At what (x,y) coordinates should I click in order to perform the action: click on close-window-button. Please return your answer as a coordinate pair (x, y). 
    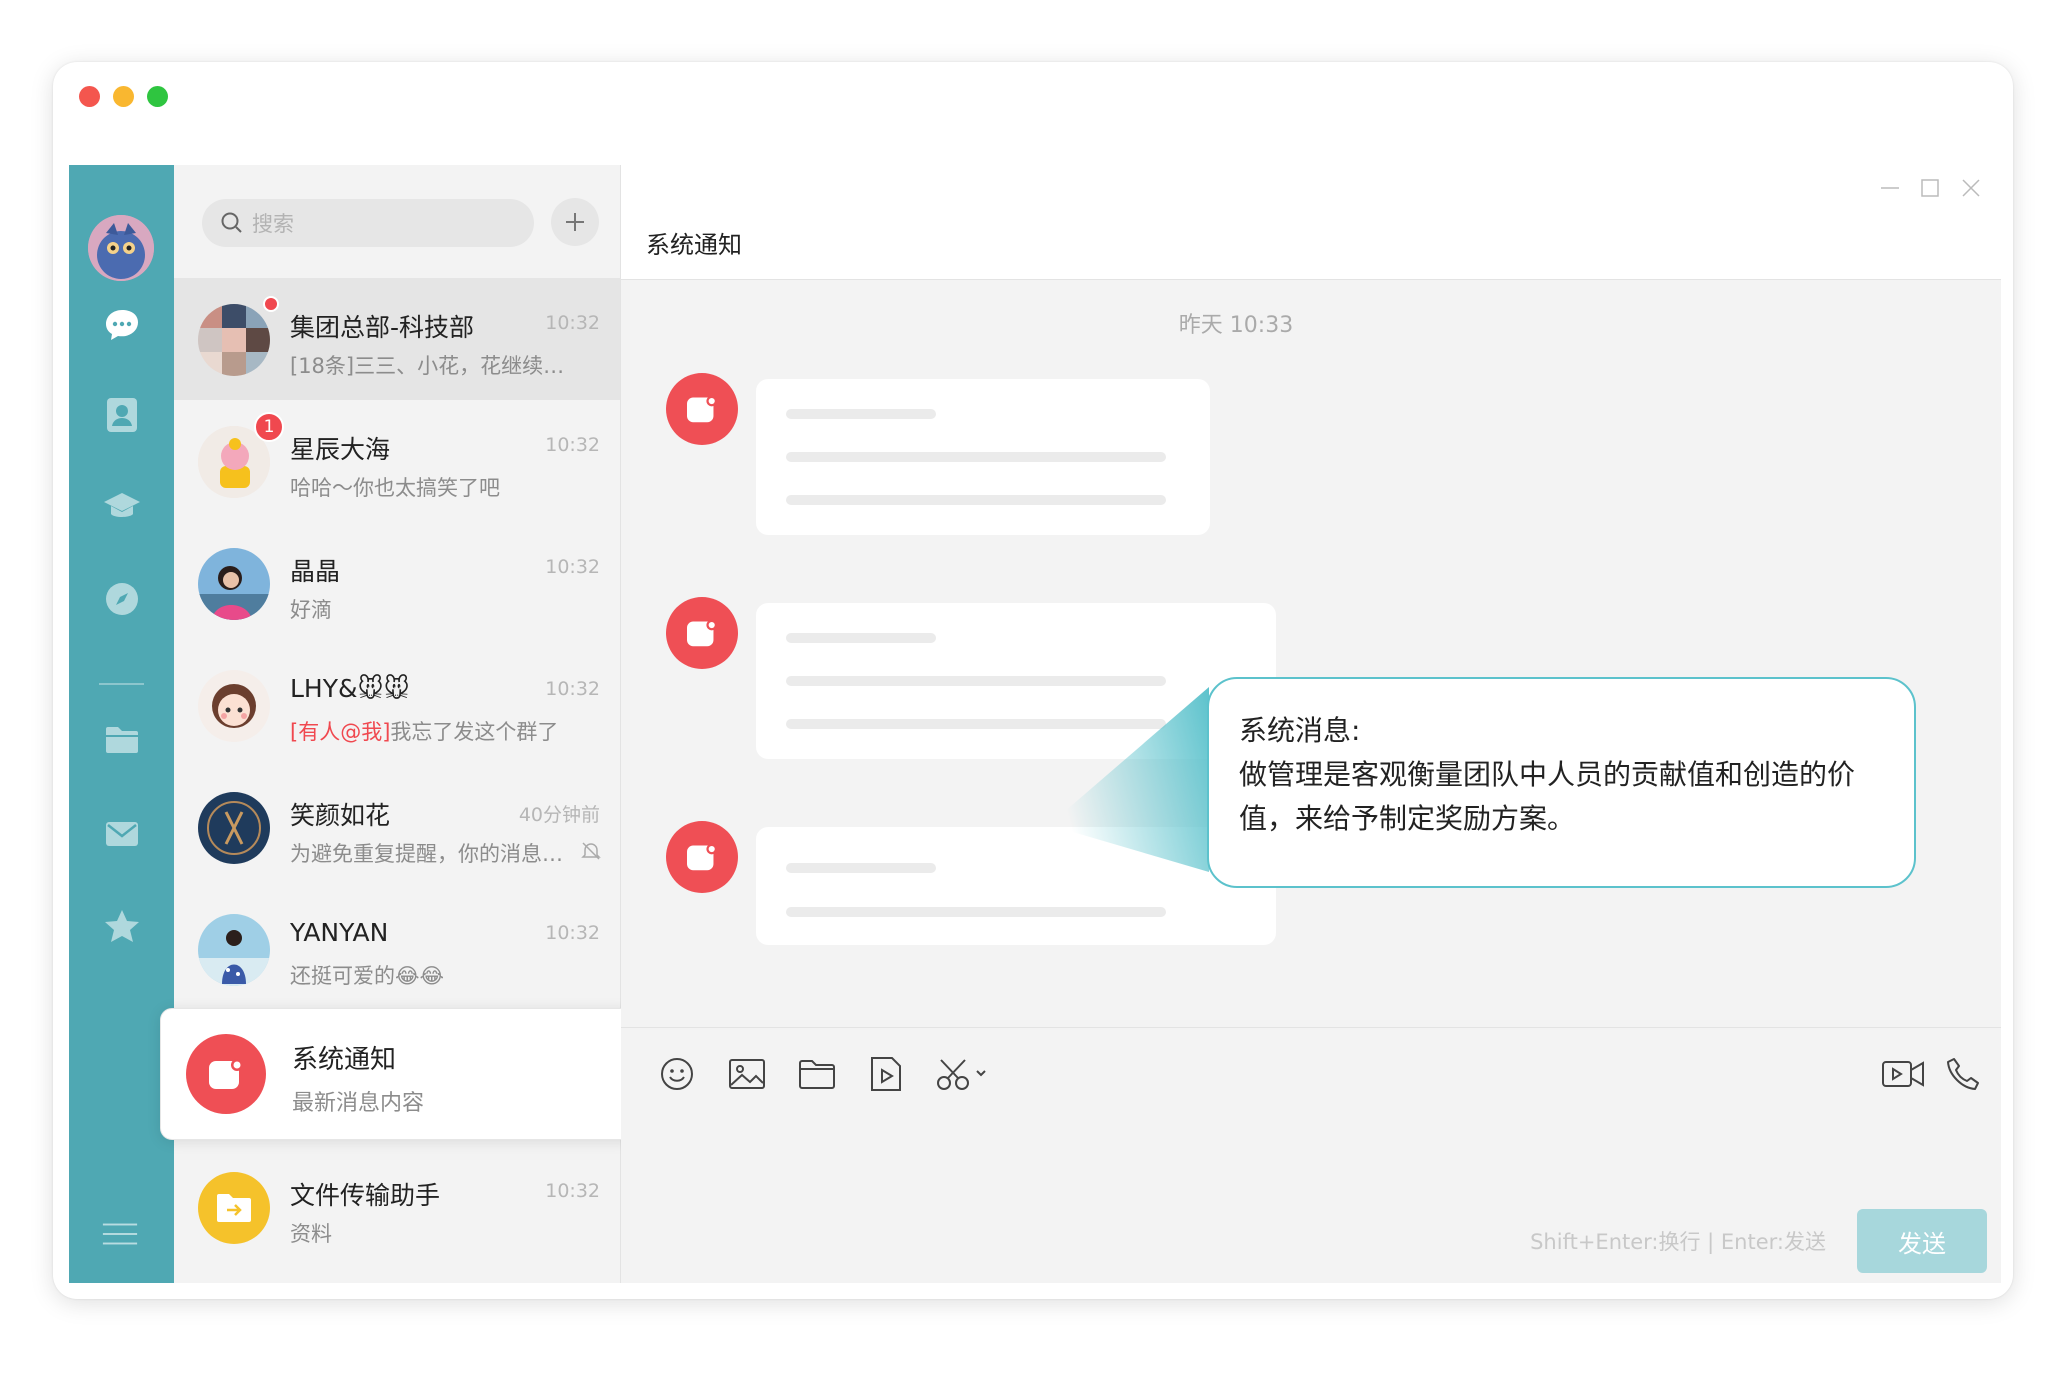
    Looking at the image, I should click on (89, 96).